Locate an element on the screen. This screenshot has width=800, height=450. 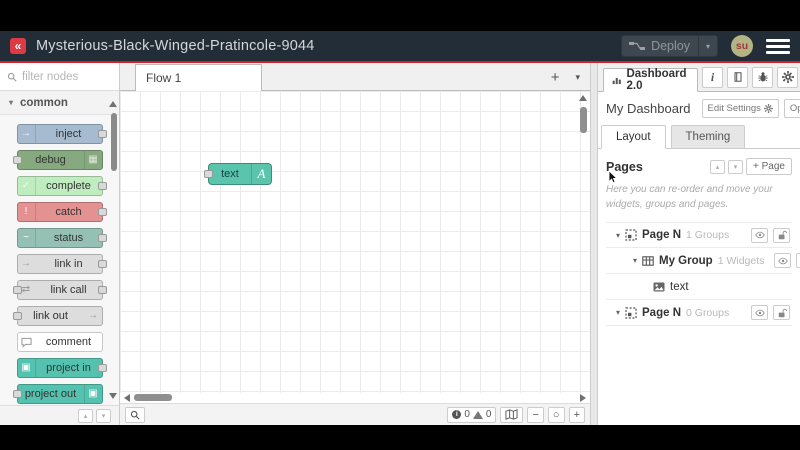
deploy-button: Deploy ▾ is located at coordinates (669, 46).